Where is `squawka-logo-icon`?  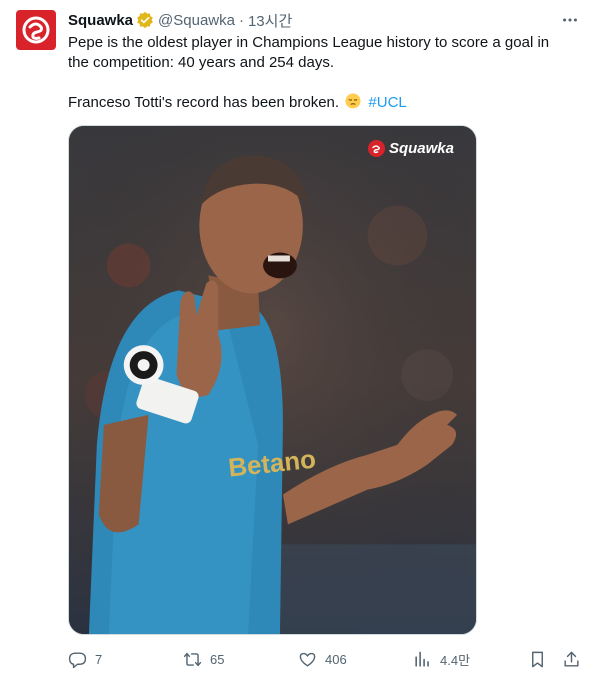
squawka-logo-icon is located at coordinates (36, 30).